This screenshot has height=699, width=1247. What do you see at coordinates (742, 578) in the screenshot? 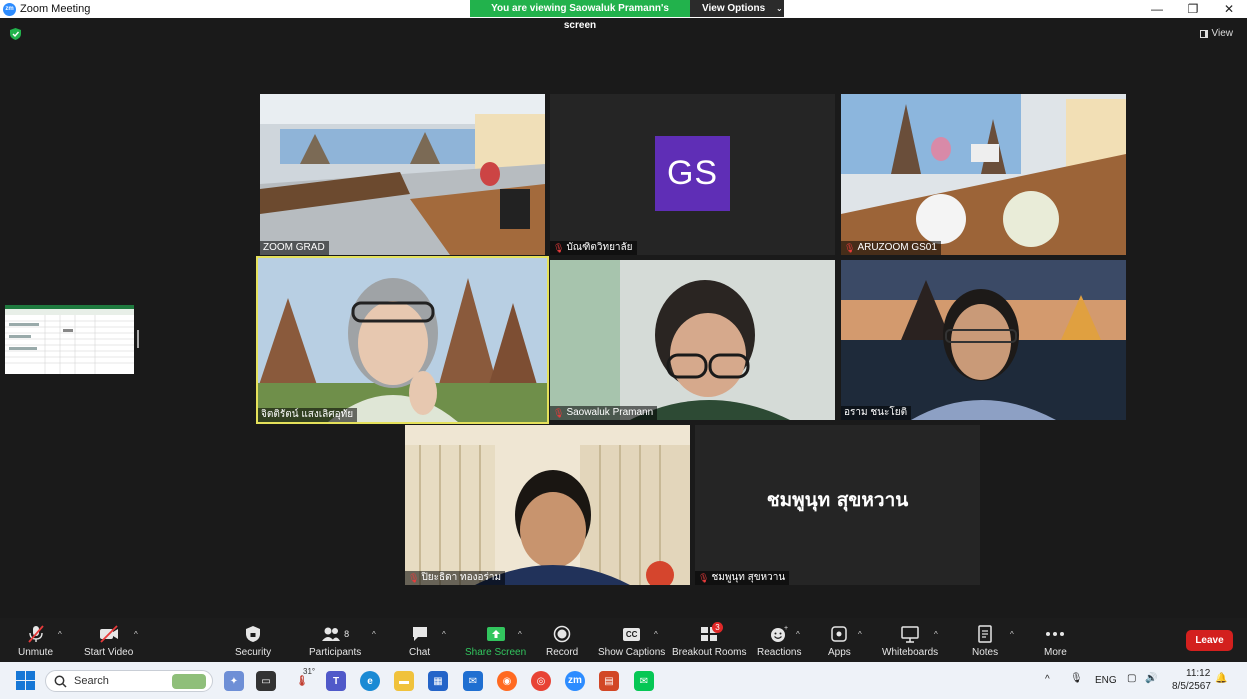
I see `participant-name-tag: 🎙 ชมพูนุท สุขหวาน` at bounding box center [742, 578].